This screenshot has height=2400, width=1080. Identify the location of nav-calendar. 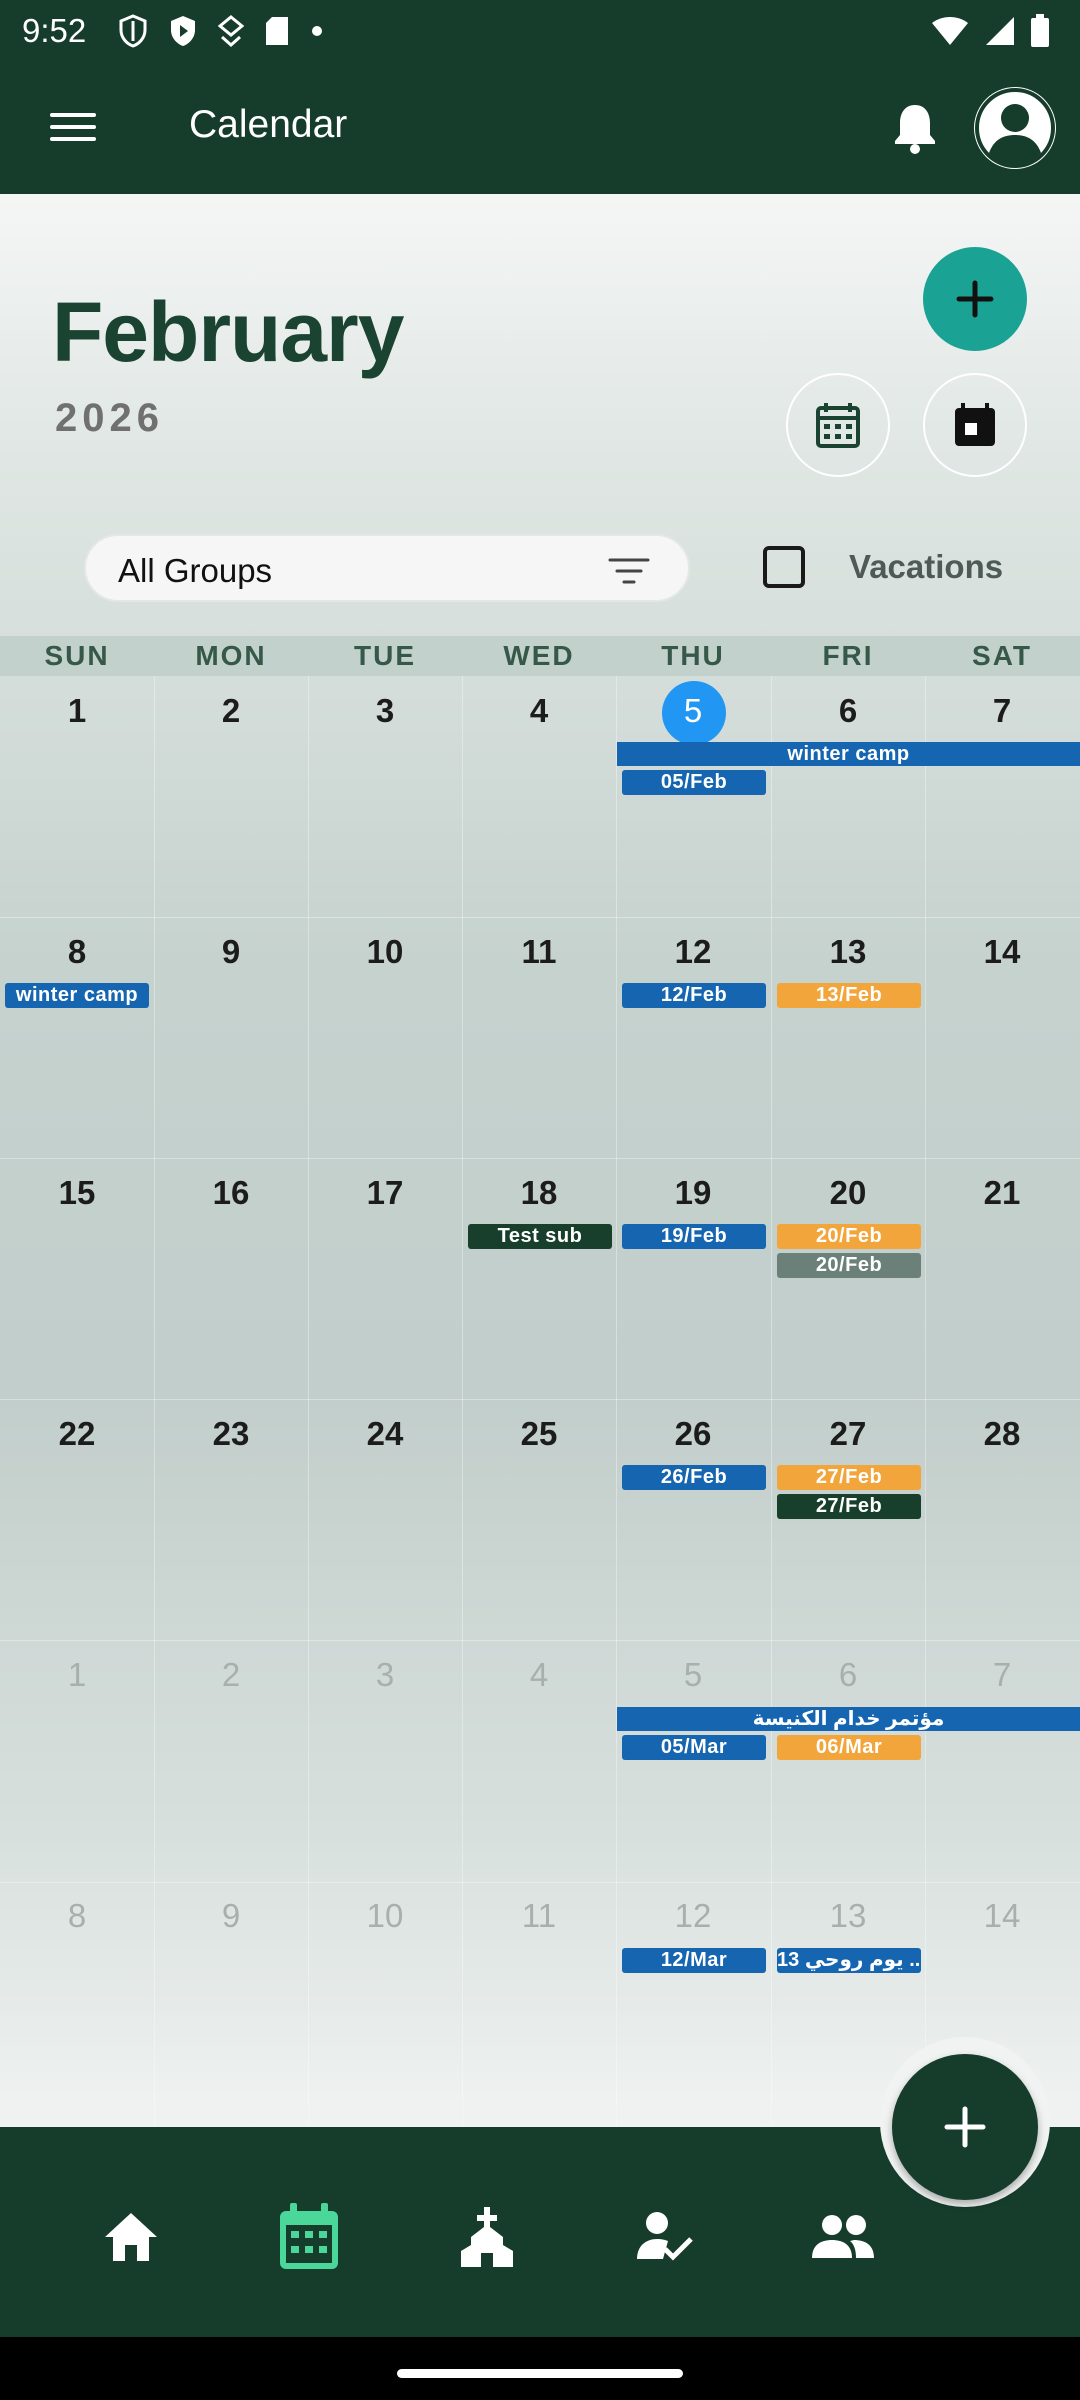
(309, 2237).